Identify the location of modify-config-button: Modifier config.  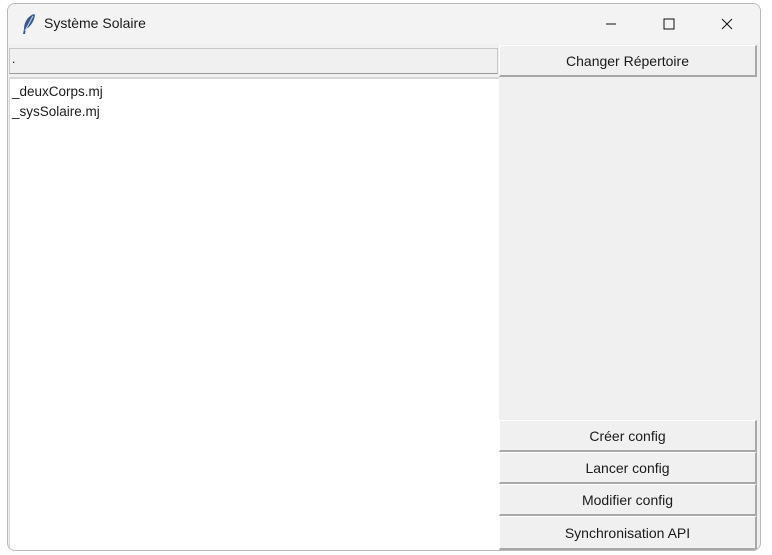
(628, 500).